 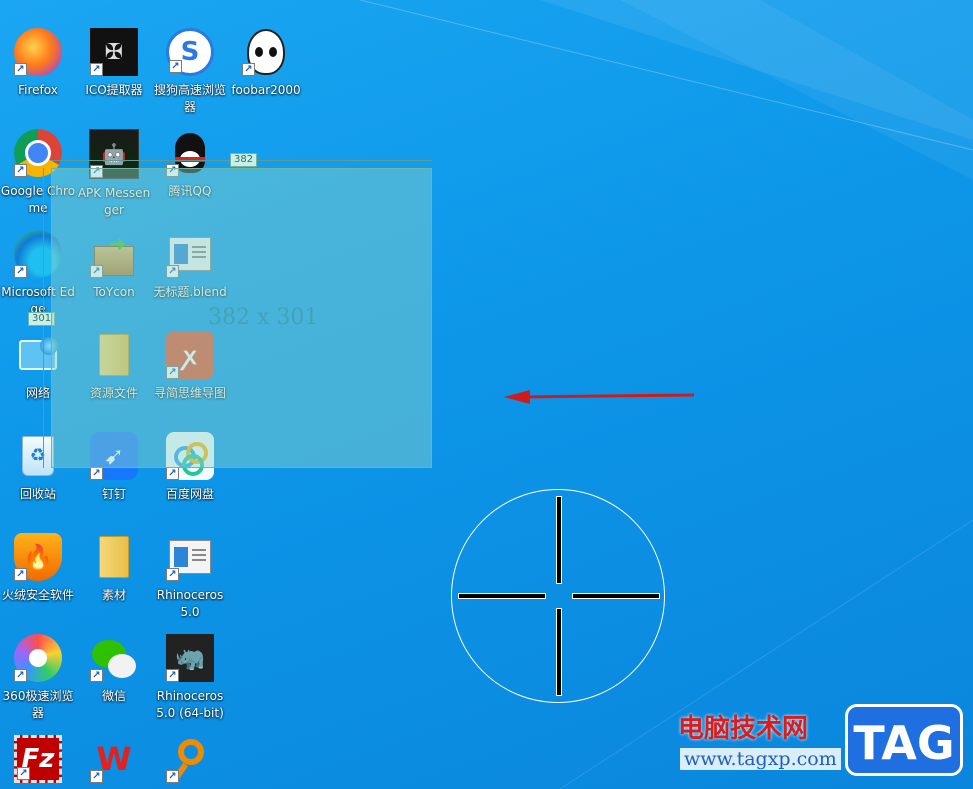 What do you see at coordinates (904, 740) in the screenshot?
I see `watermark-tag-badge: TAG` at bounding box center [904, 740].